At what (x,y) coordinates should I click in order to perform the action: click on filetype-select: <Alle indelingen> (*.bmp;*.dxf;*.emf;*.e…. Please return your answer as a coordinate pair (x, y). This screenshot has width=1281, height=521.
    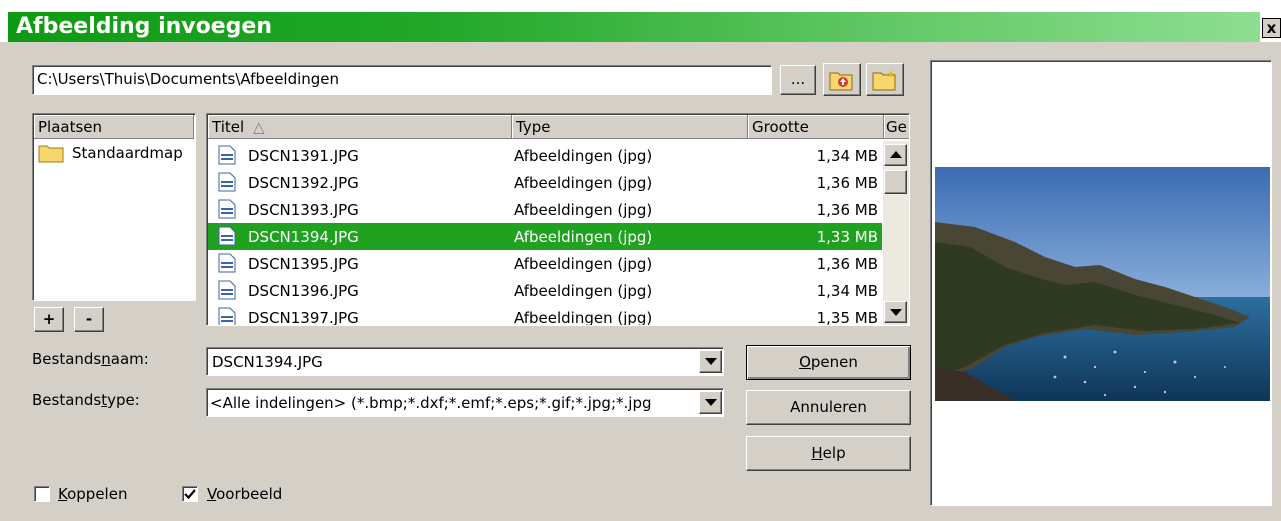
    Looking at the image, I should click on (465, 402).